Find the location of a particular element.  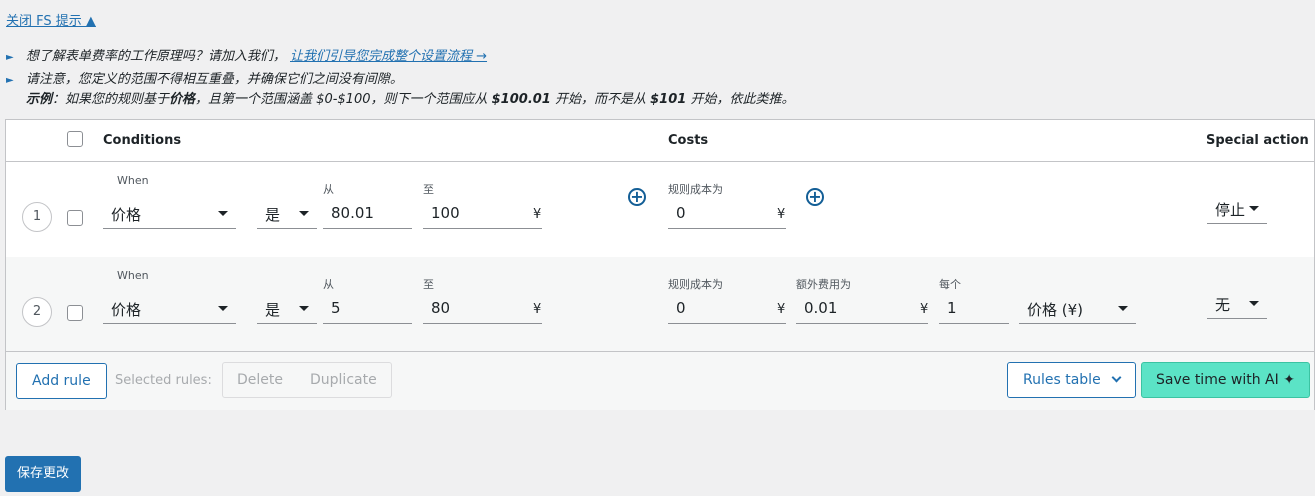

setup-guide-link: 让我们引导您完成整个设置流程 → is located at coordinates (388, 56).